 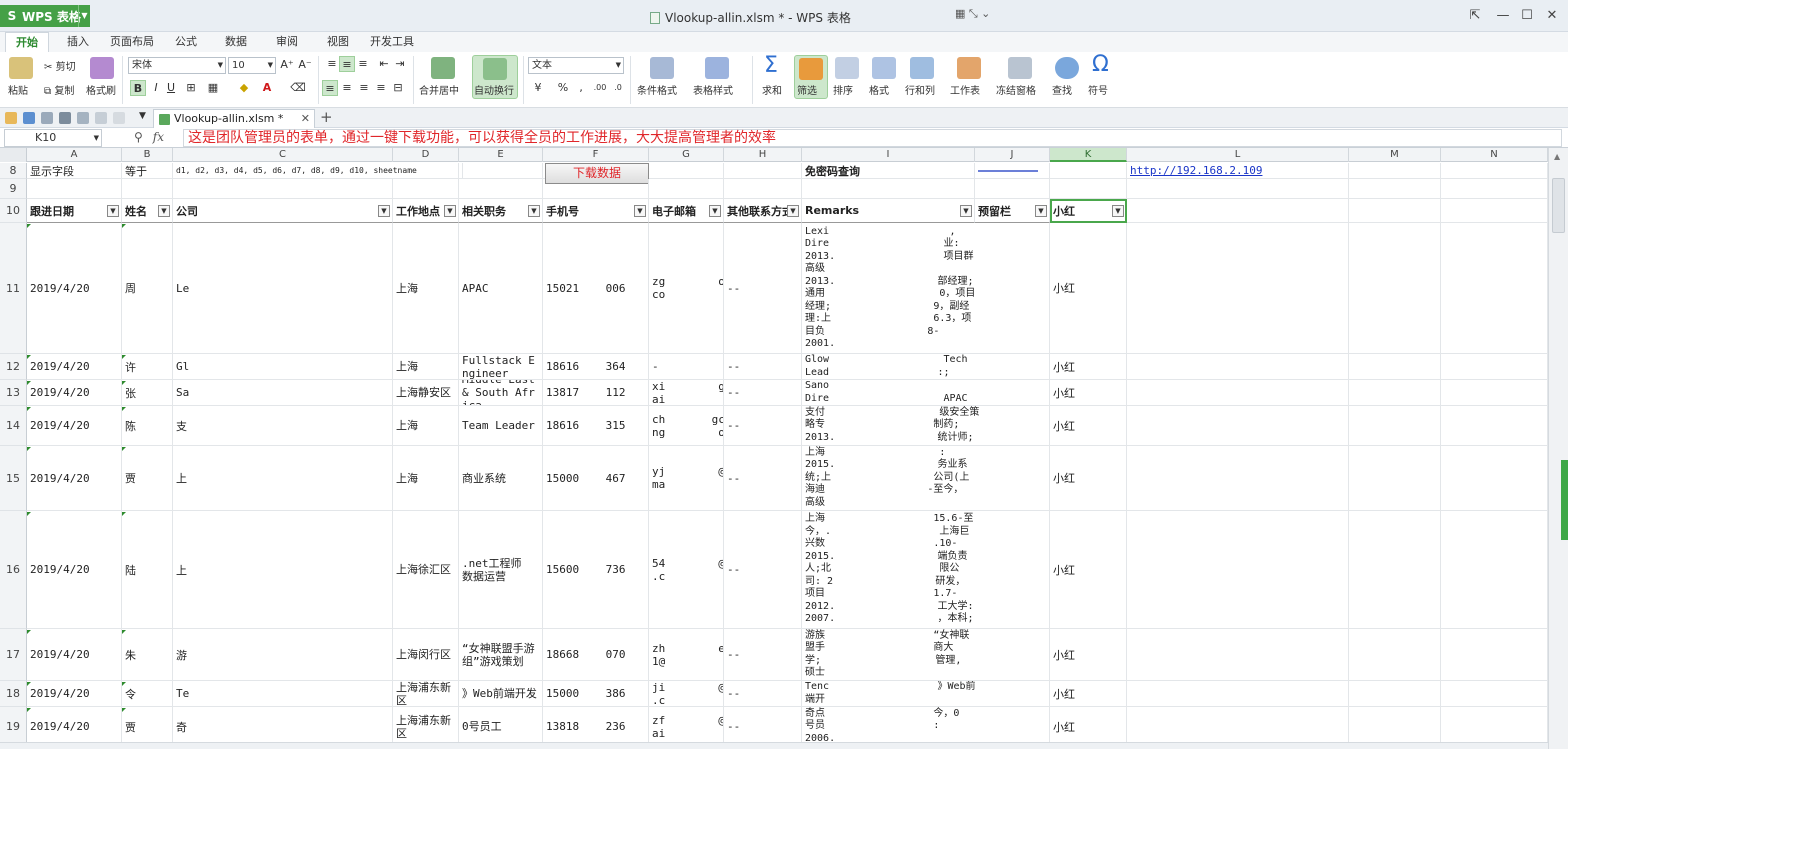 What do you see at coordinates (965, 89) in the screenshot?
I see `worksheet-button: 工作表` at bounding box center [965, 89].